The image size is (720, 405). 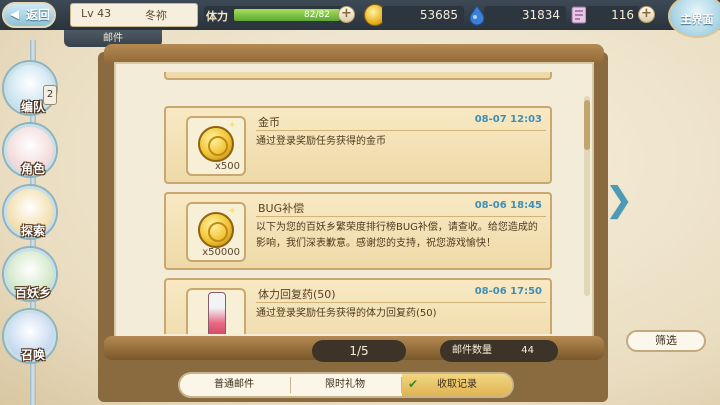 What do you see at coordinates (30, 274) in the screenshot?
I see `sidebar-item-village: 百妖乡` at bounding box center [30, 274].